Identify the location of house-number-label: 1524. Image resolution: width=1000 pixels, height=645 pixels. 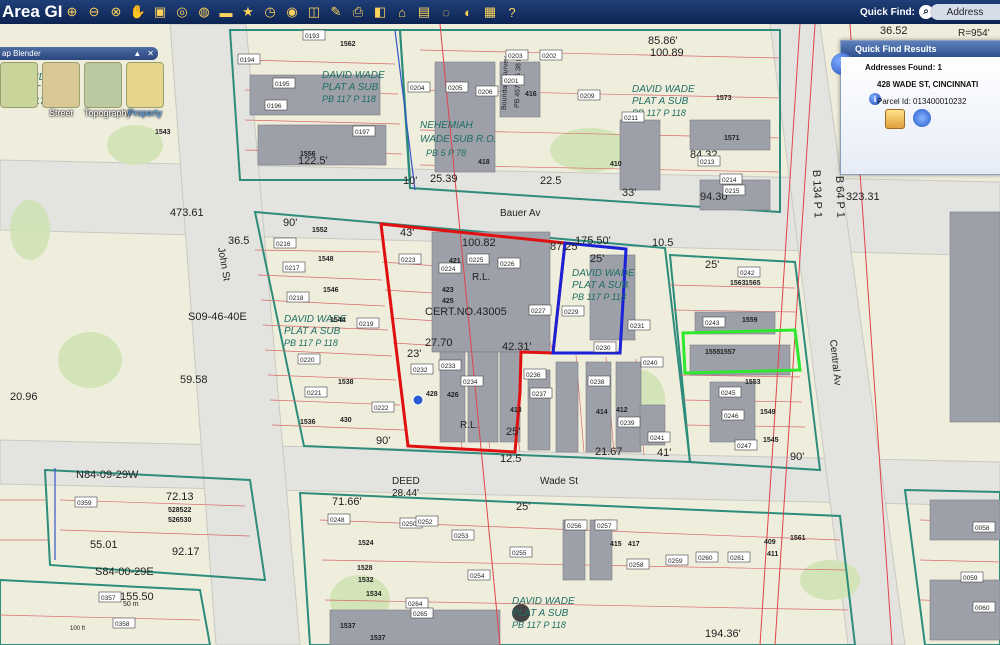
(366, 543).